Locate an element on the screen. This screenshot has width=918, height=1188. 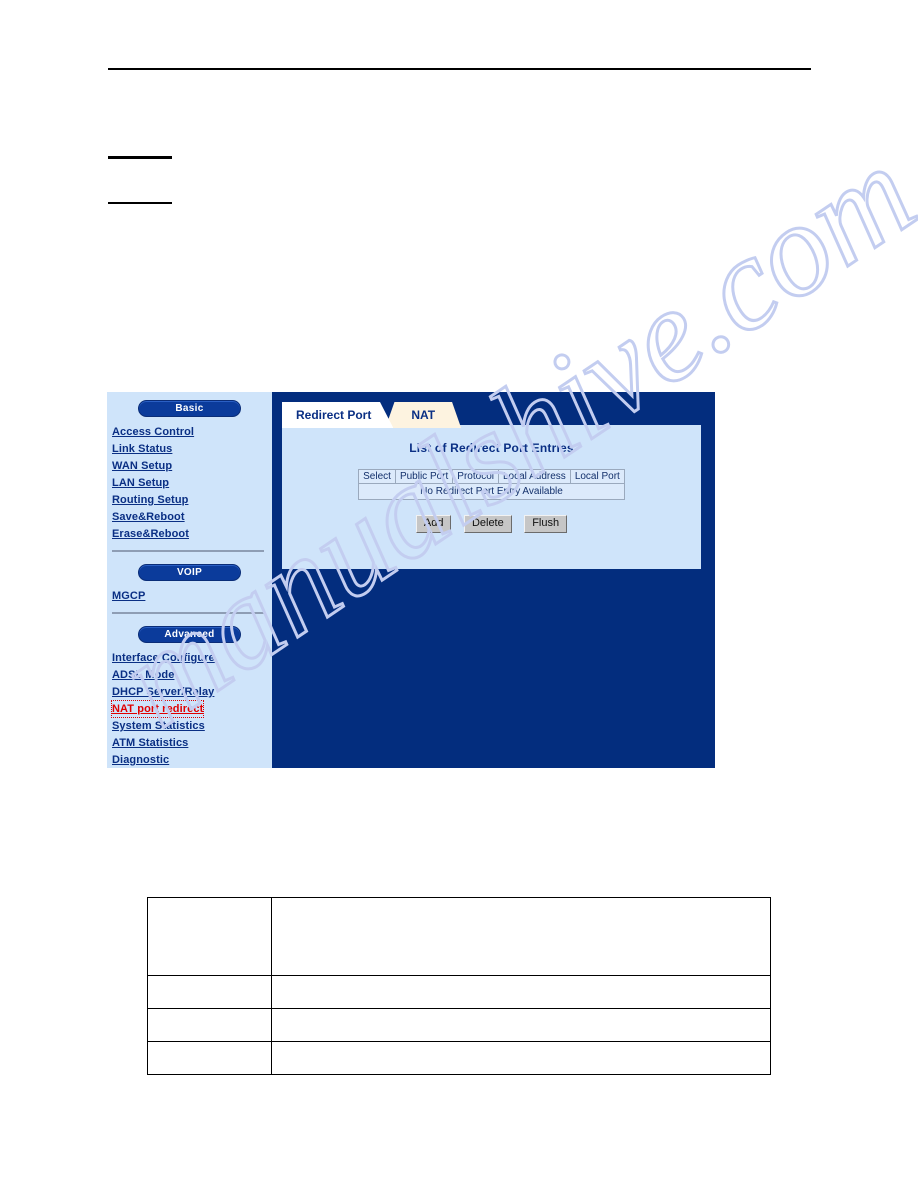
document-top-rule is located at coordinates (459, 69).